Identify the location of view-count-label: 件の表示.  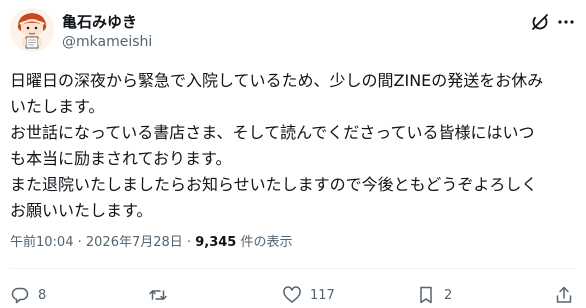
(266, 242).